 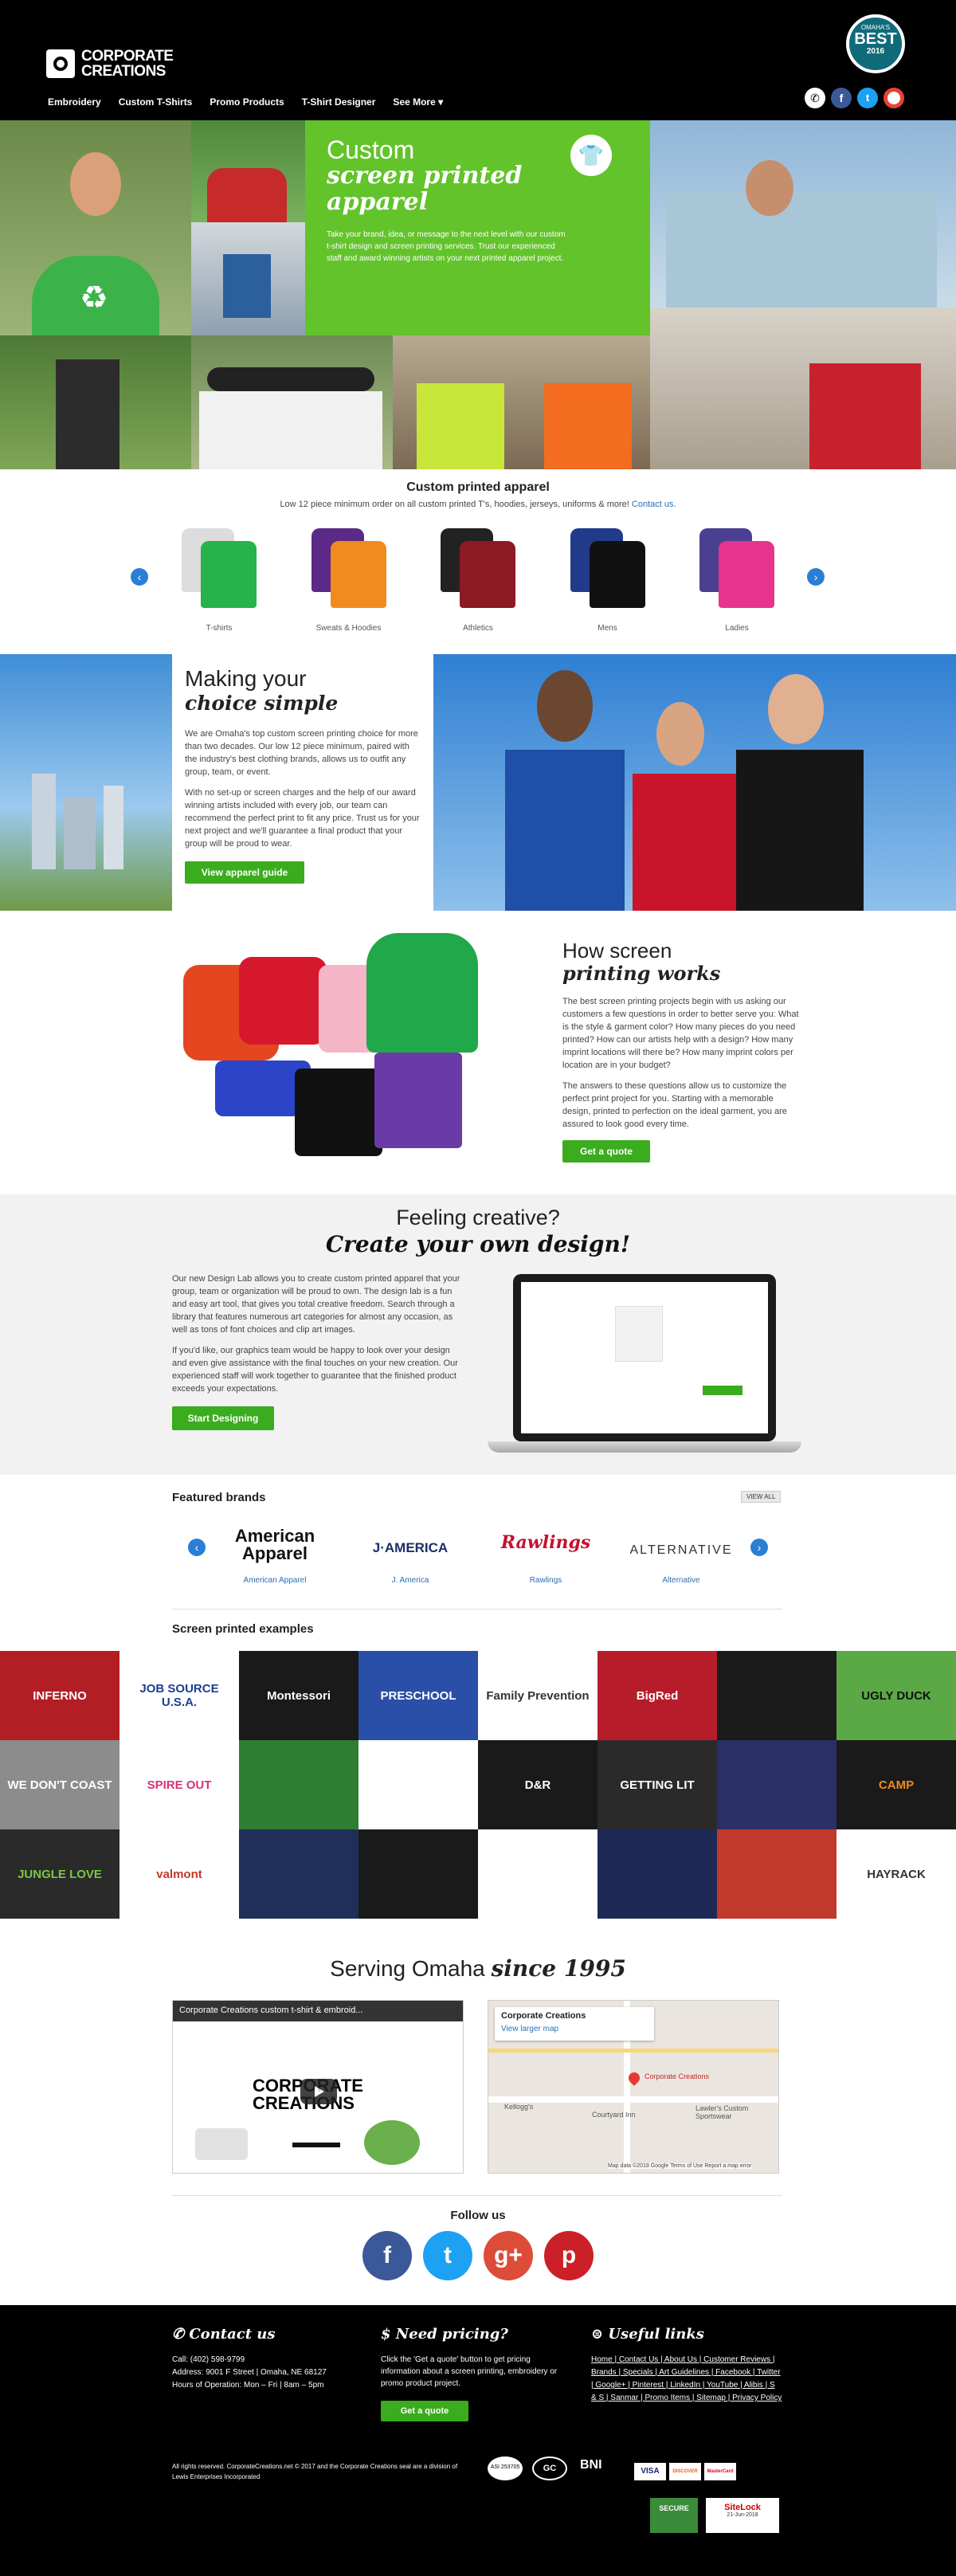 I want to click on apparel-item: Sweats & Hoodies, so click(x=349, y=585).